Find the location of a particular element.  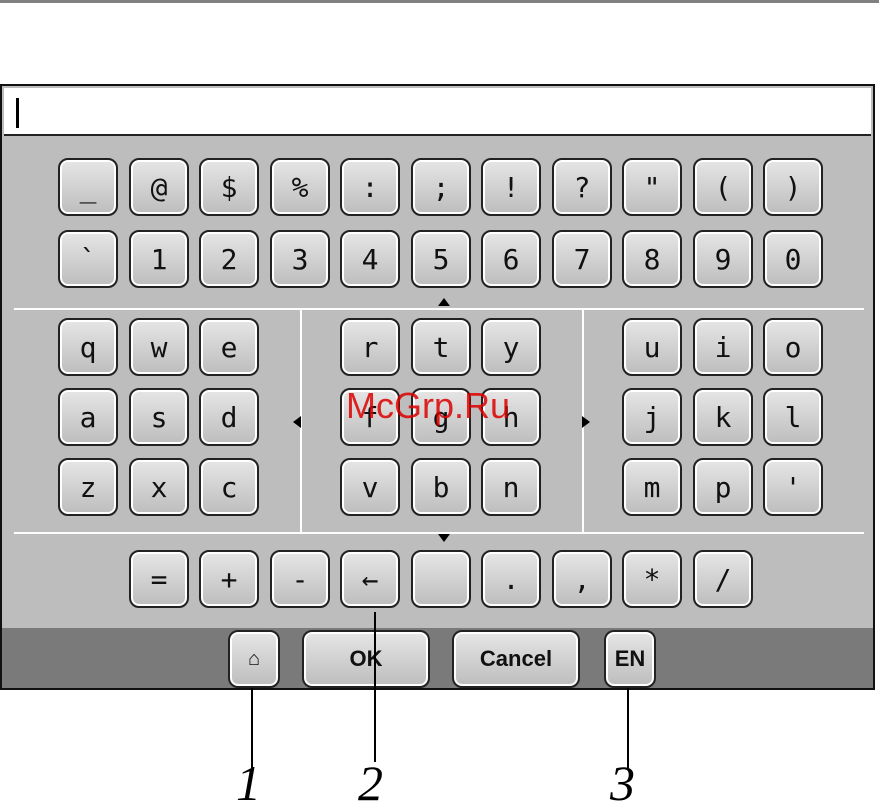

key-symbol-4: : is located at coordinates (370, 187).